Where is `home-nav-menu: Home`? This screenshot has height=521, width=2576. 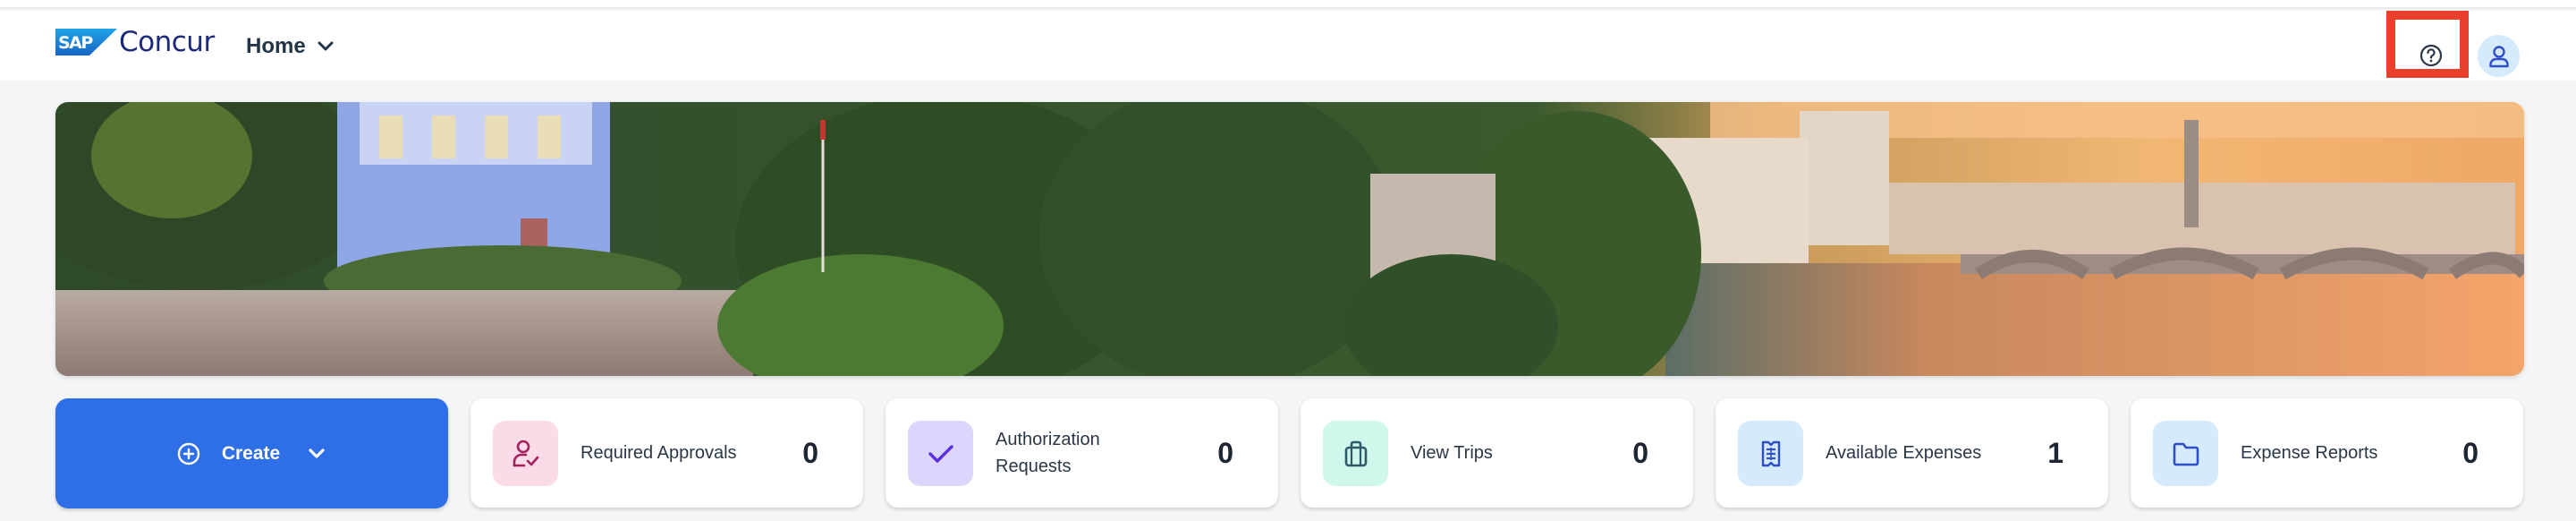 home-nav-menu: Home is located at coordinates (290, 46).